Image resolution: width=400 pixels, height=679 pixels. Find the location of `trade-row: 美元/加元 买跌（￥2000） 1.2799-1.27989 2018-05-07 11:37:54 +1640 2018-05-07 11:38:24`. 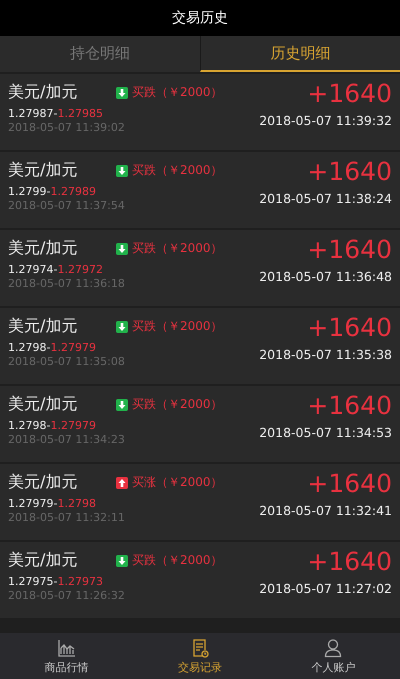

trade-row: 美元/加元 买跌（￥2000） 1.2799-1.27989 2018-05-07 11:37:54 +1640 2018-05-07 11:38:24 is located at coordinates (200, 190).